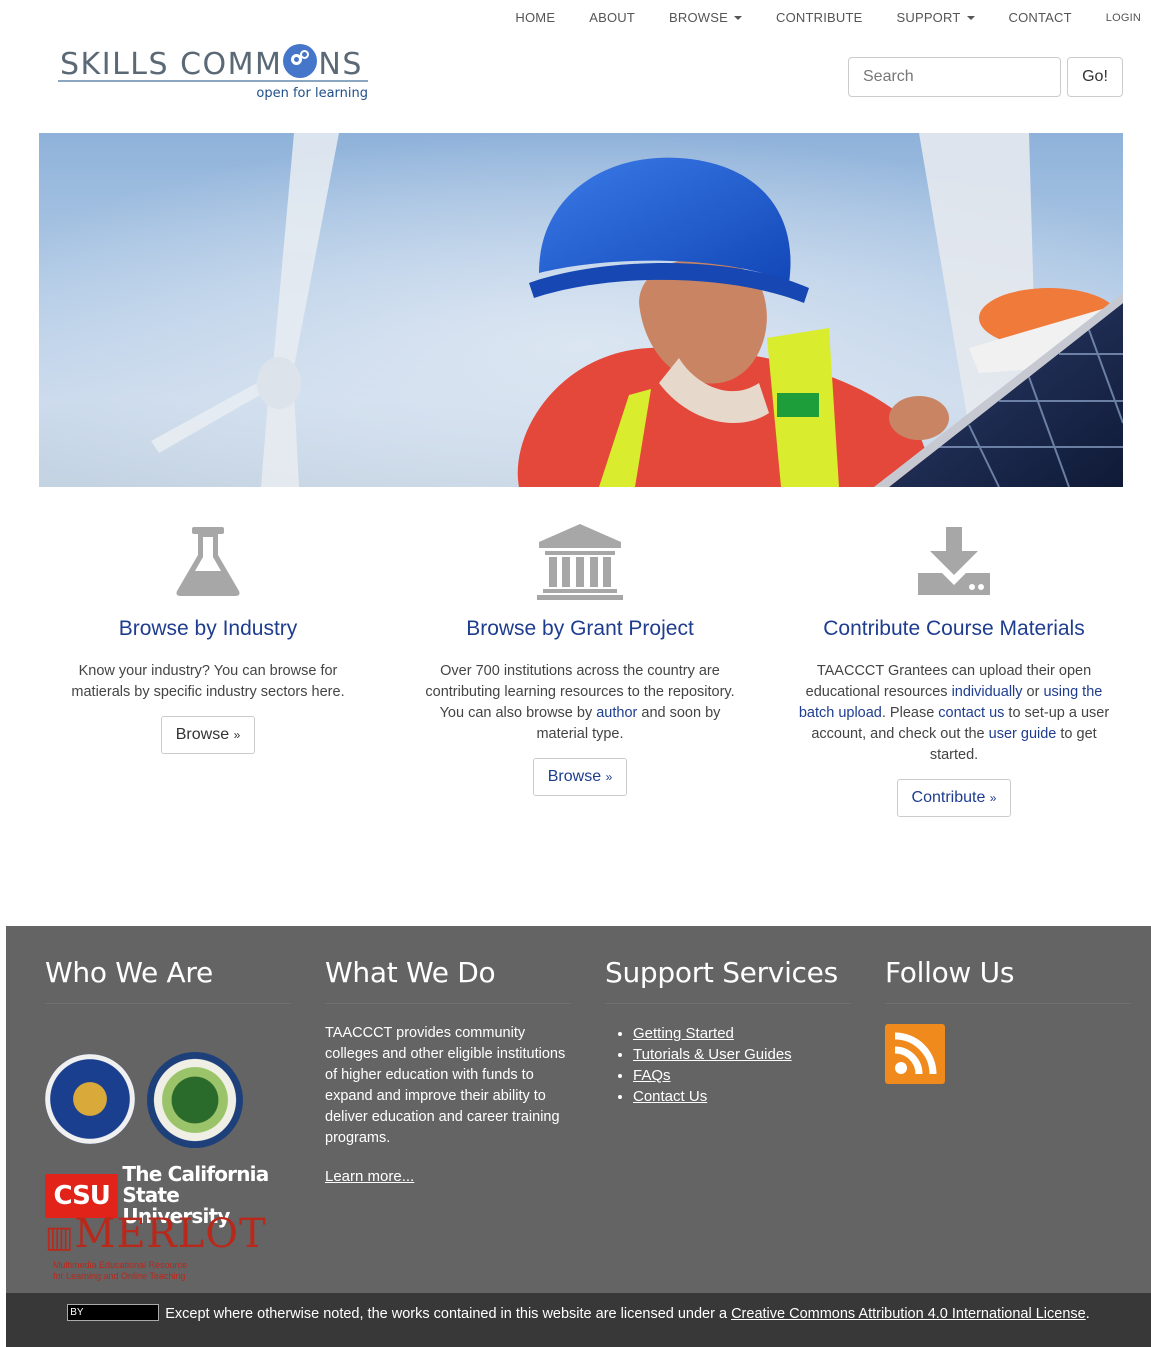  Describe the element at coordinates (113, 1312) in the screenshot. I see `cc-by-badge: BY` at that location.